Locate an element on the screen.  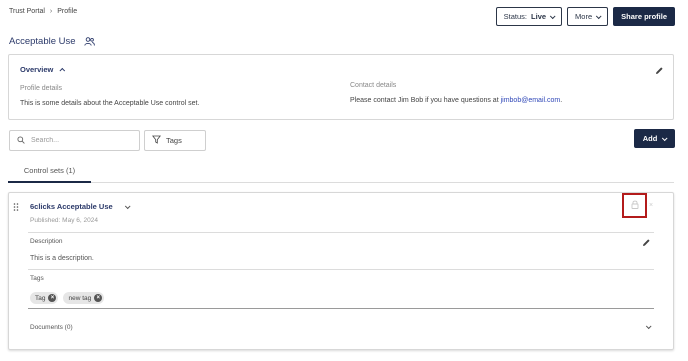
more-dropdown: More is located at coordinates (588, 16).